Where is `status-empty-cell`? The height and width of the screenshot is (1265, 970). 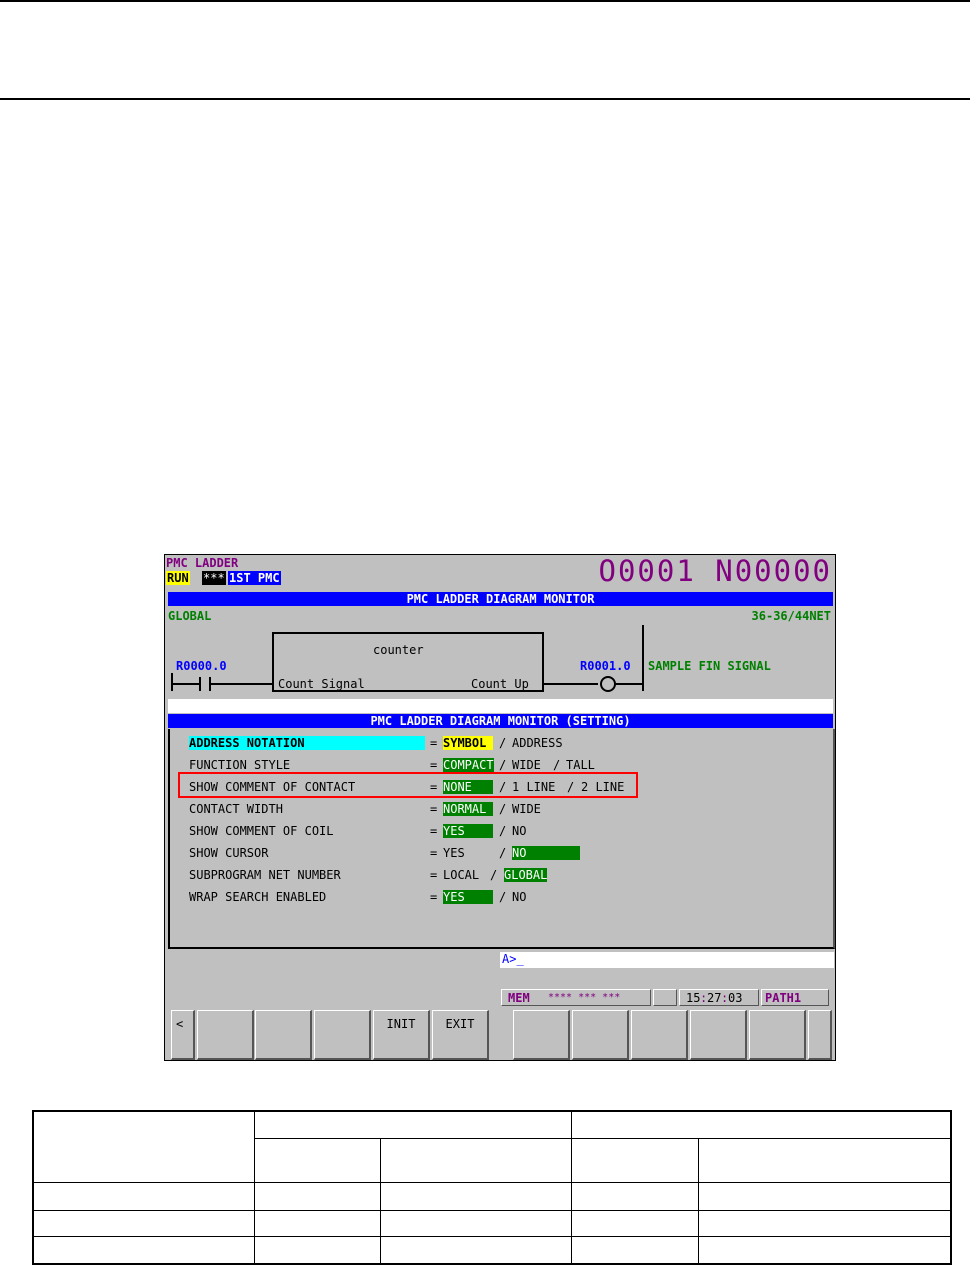 status-empty-cell is located at coordinates (665, 997).